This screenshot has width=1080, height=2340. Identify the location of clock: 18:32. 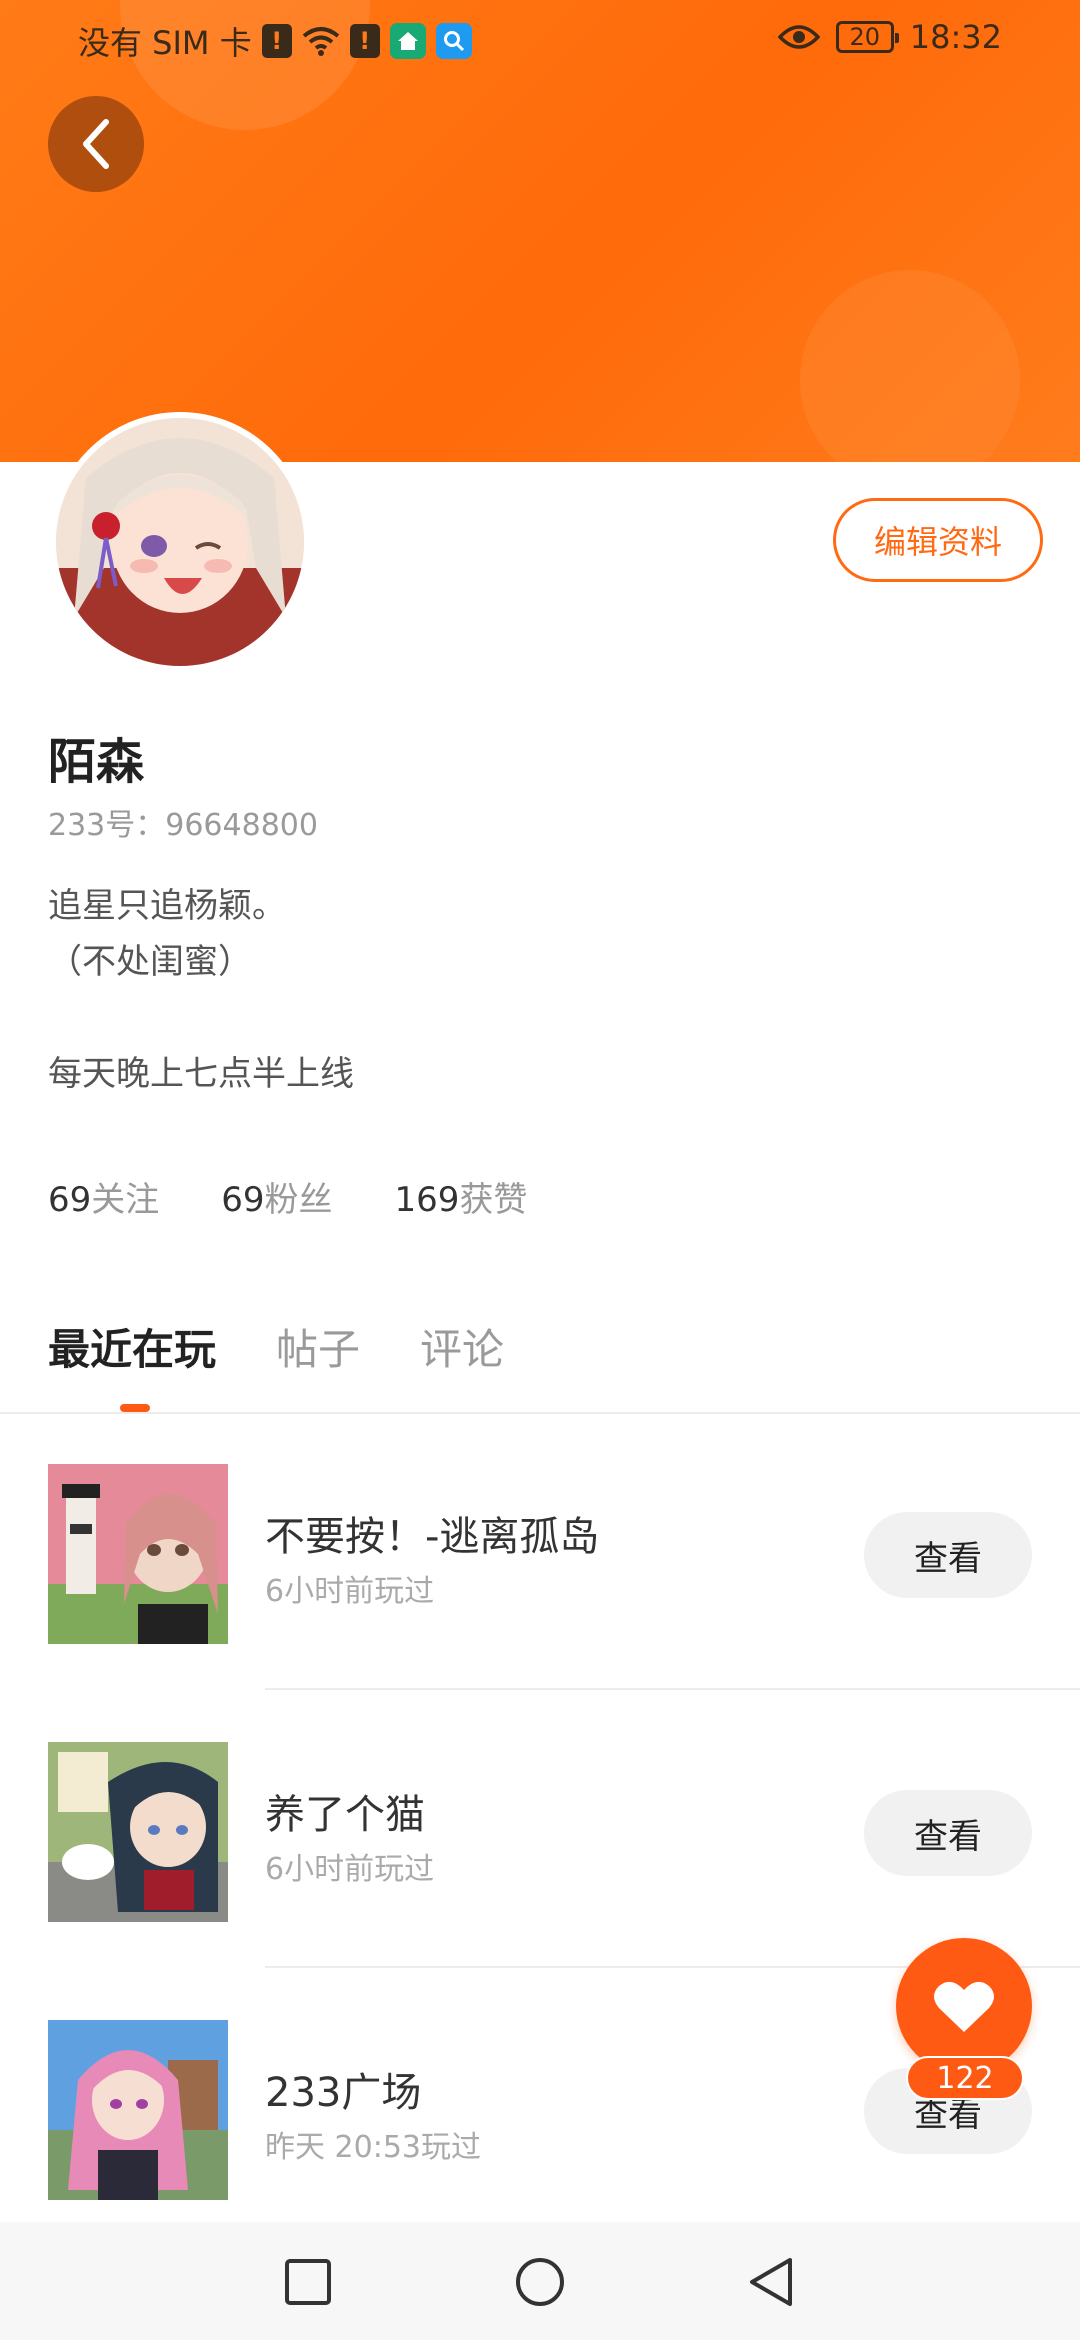
(955, 37).